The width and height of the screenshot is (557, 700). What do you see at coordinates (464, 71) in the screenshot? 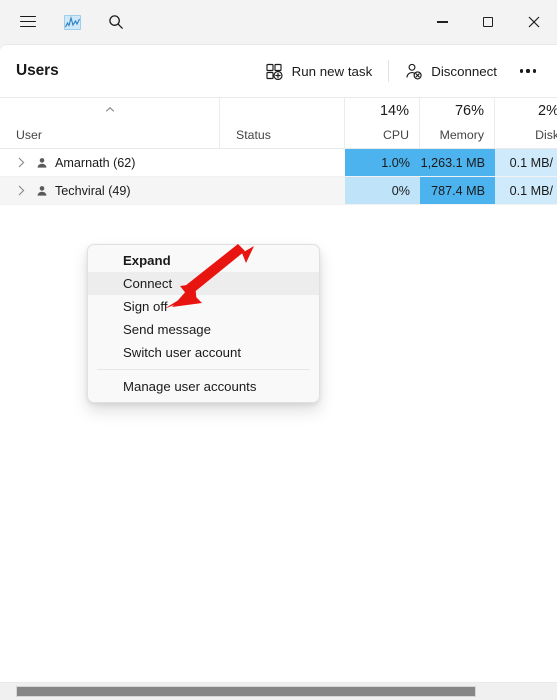
I see `disconnect-label: Disconnect` at bounding box center [464, 71].